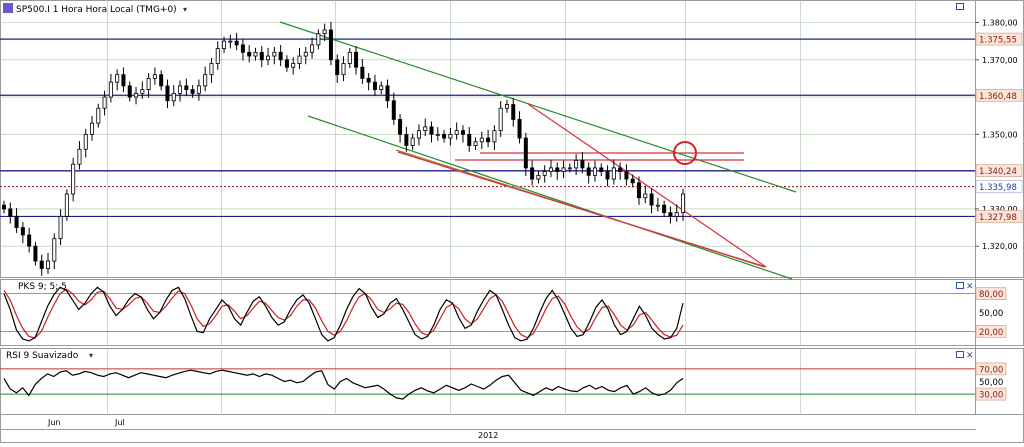  Describe the element at coordinates (1000, 246) in the screenshot. I see `y-tick-label: 1.320,00` at that location.